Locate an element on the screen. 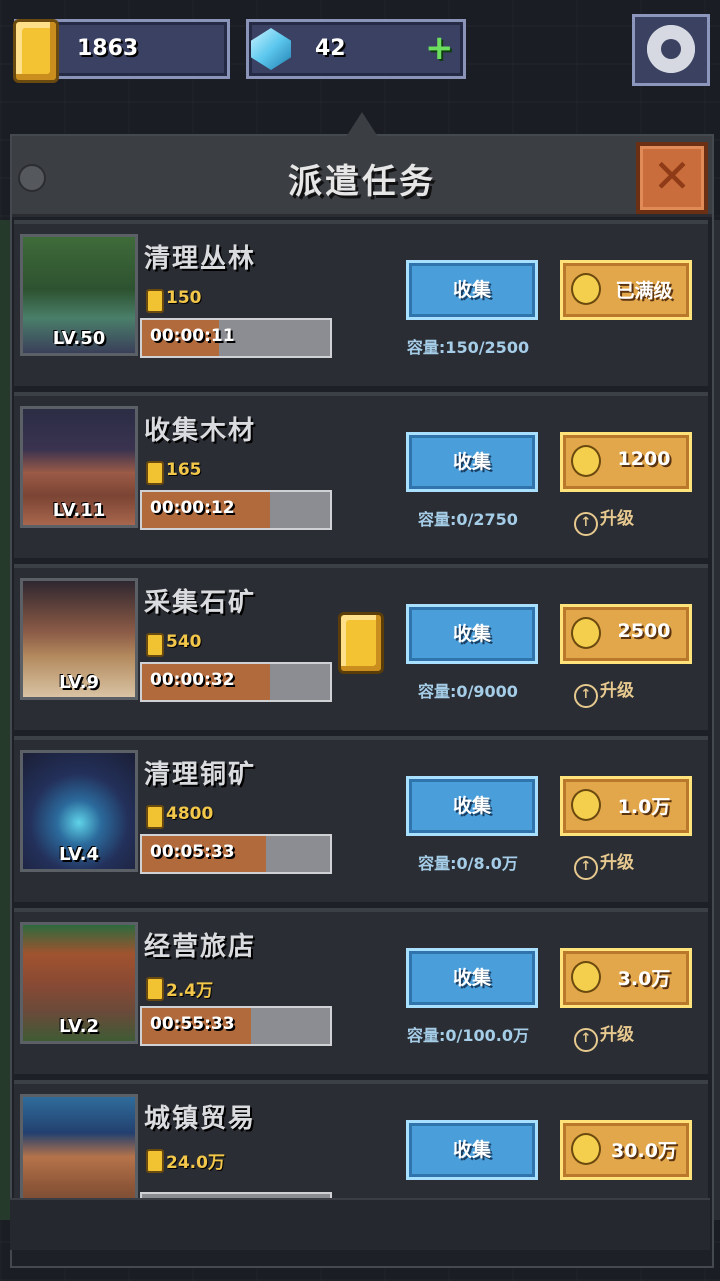 This screenshot has width=720, height=1281. panel-header: 派遣任务 ✕ is located at coordinates (362, 176).